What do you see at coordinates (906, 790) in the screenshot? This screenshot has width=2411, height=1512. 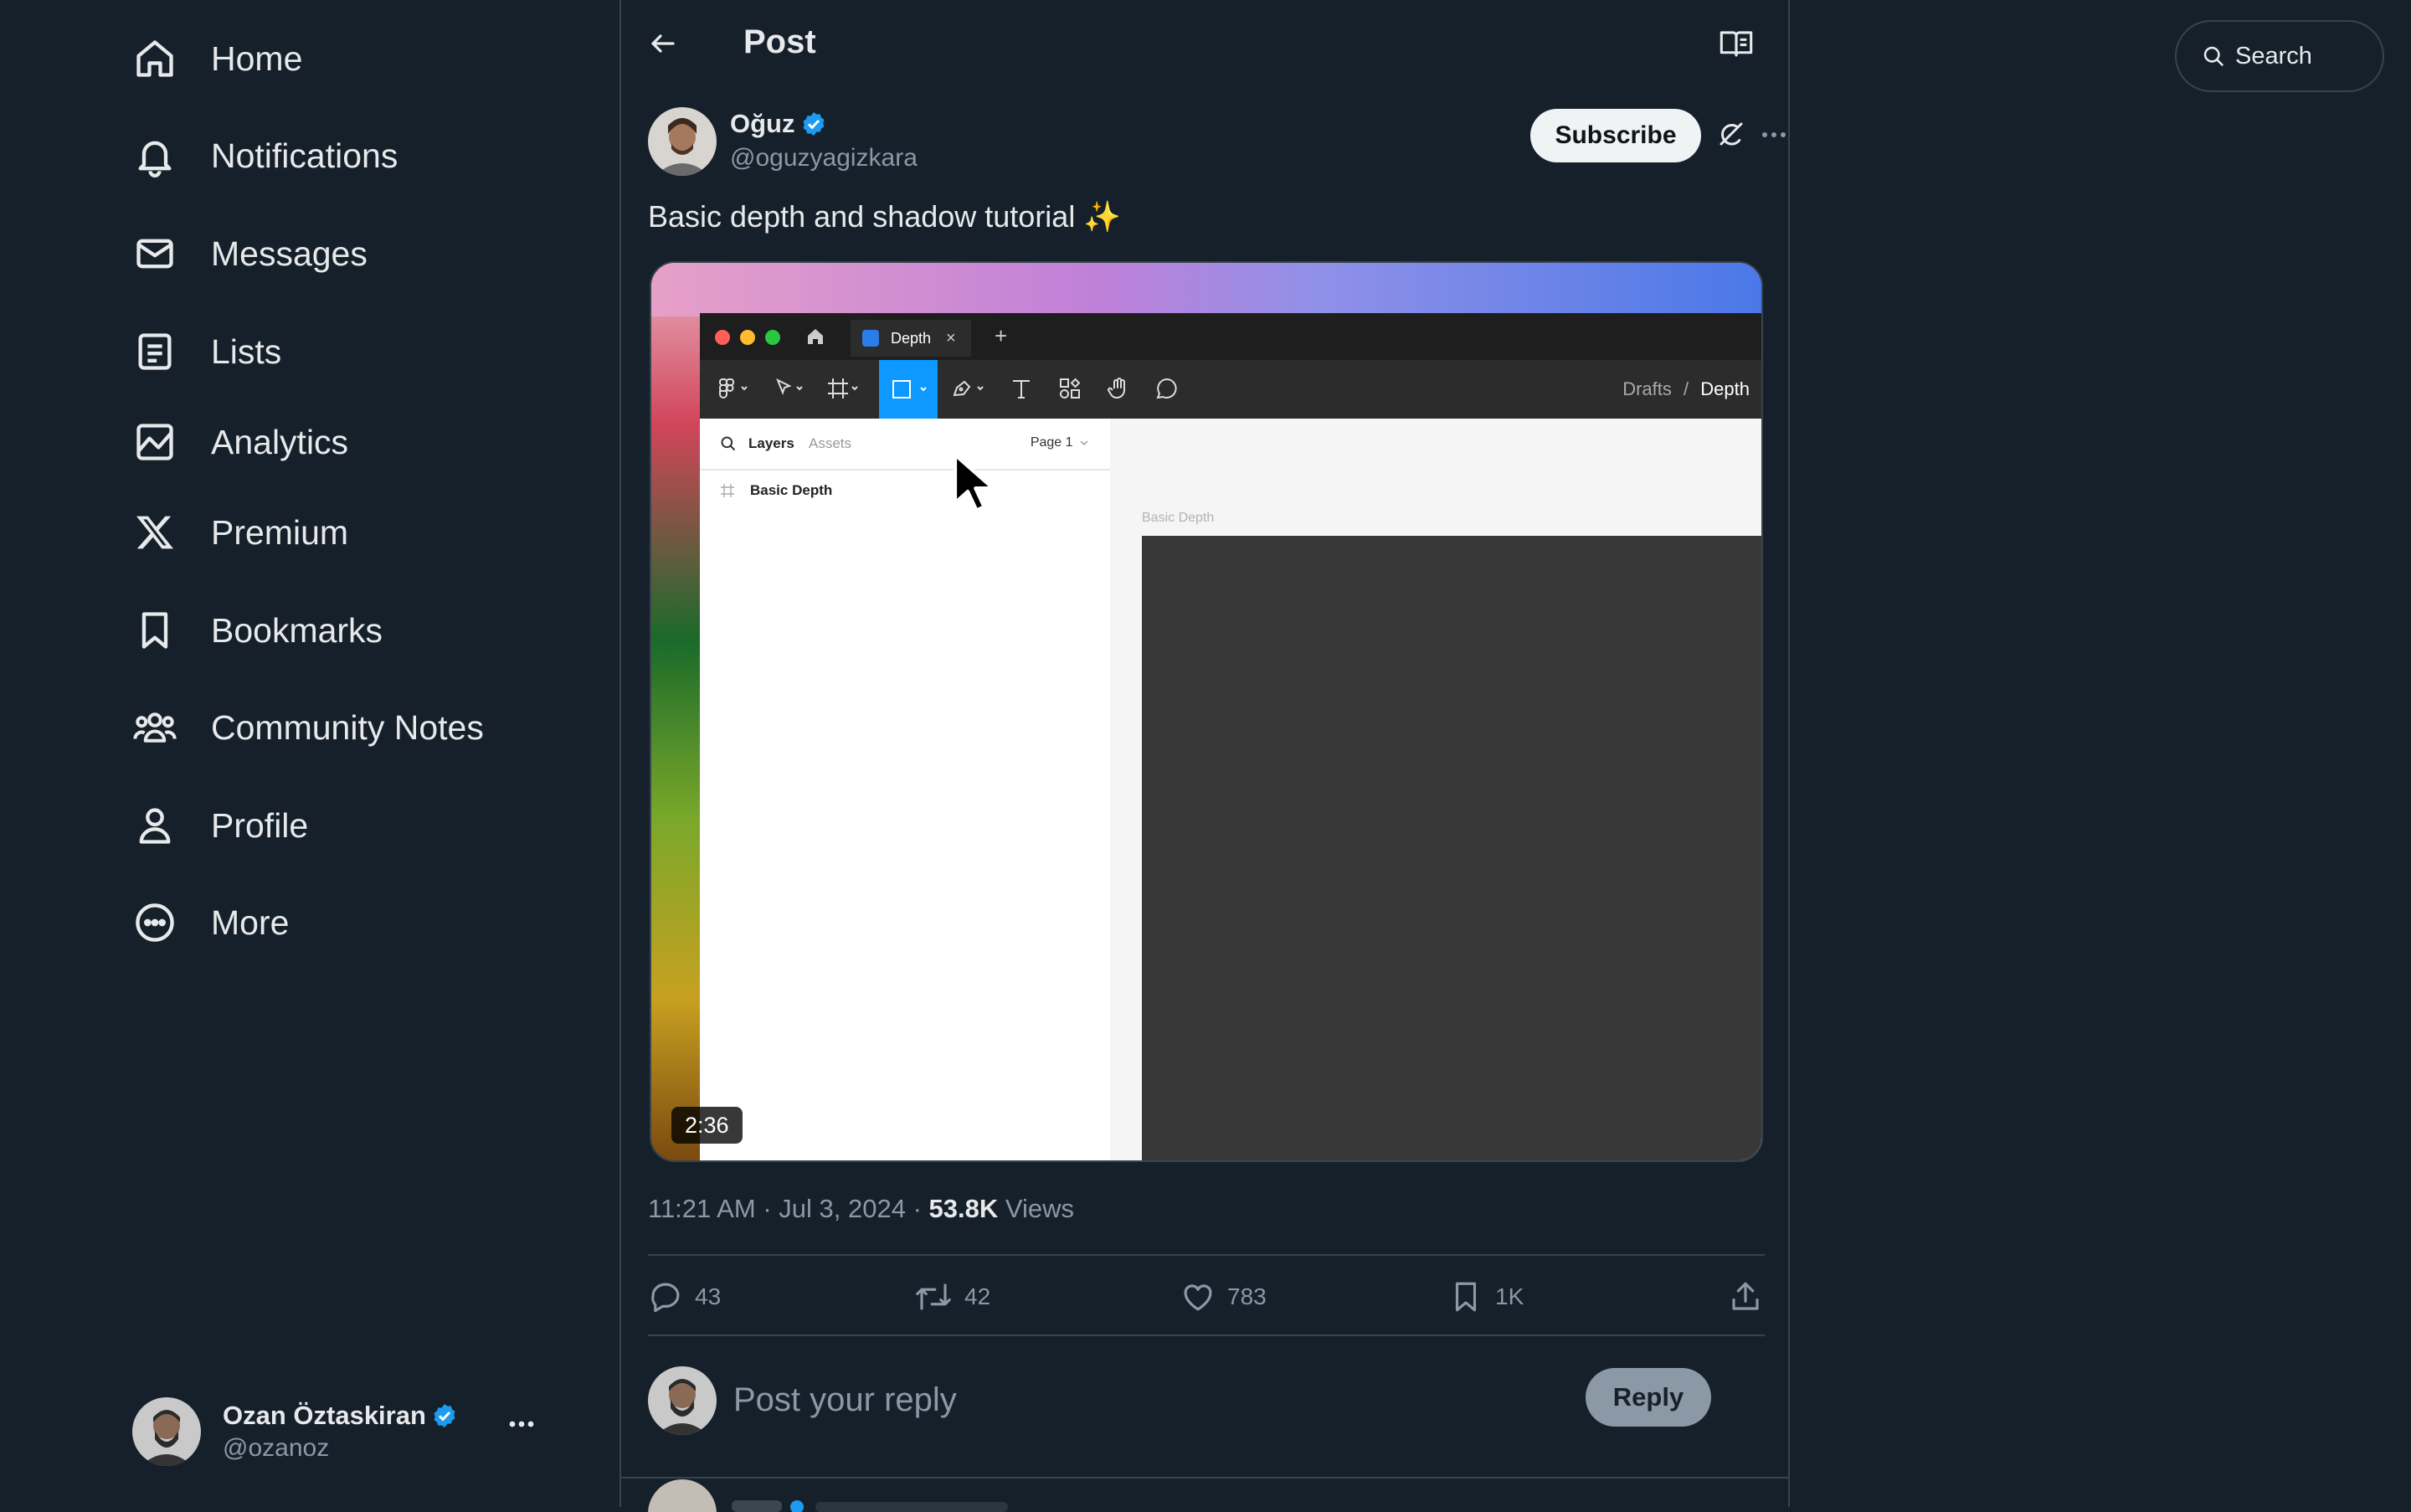 I see `layers-panel: Layers Assets Page 1 Basic Depth` at bounding box center [906, 790].